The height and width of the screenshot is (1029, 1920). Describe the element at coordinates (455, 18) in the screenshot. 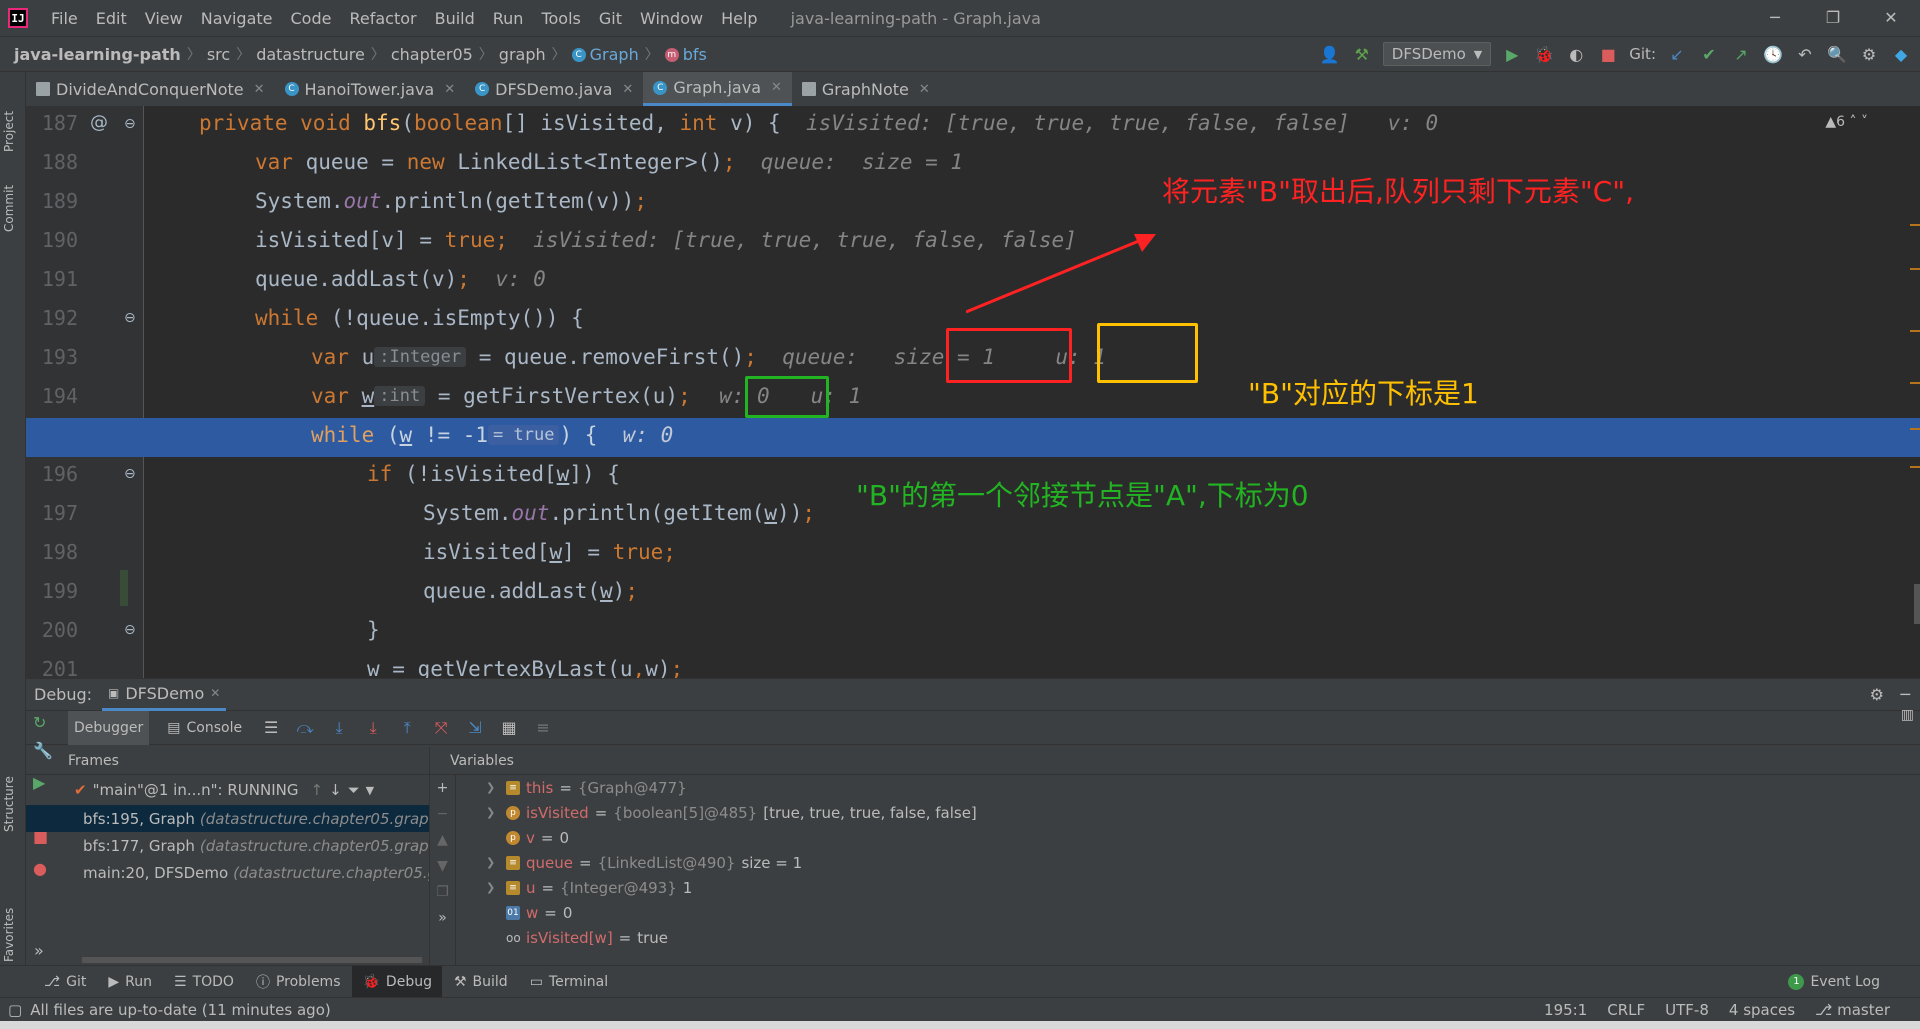

I see `menu-build: Build` at that location.